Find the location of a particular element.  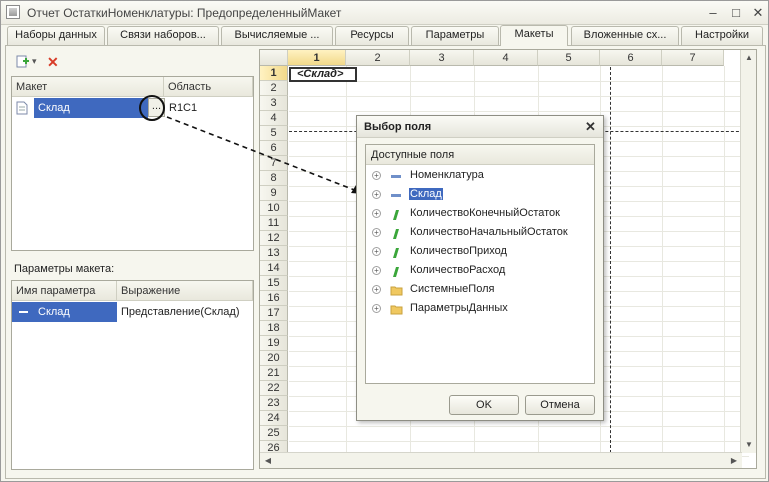

column-header-area: Область is located at coordinates (208, 87).